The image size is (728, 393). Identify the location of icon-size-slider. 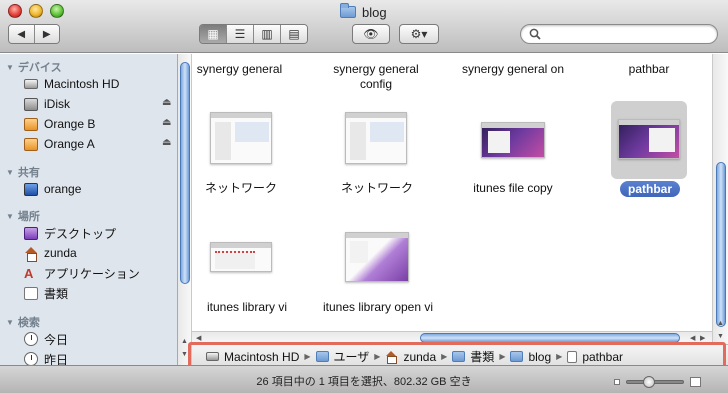
(655, 382).